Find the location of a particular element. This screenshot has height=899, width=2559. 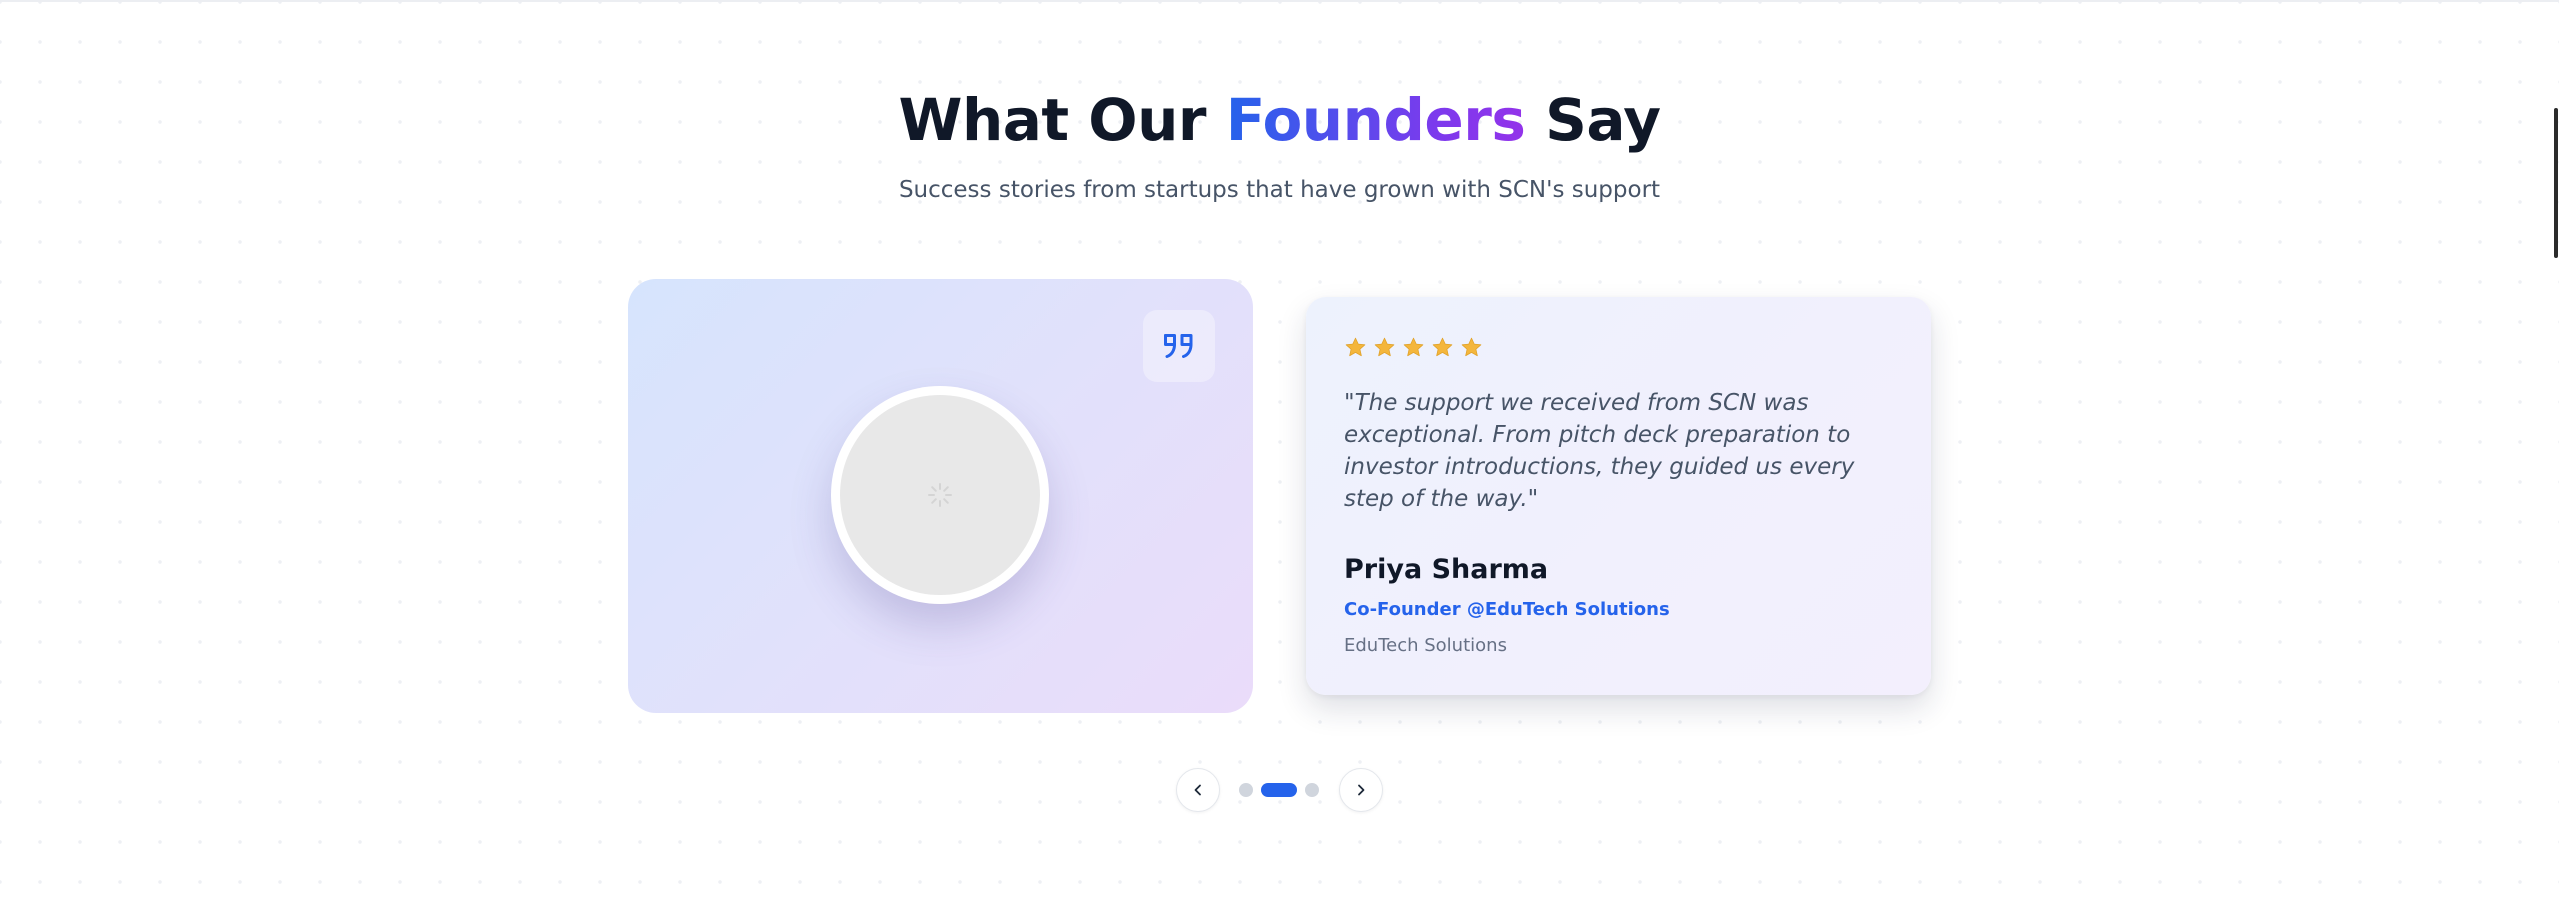

avatar-frame is located at coordinates (940, 495).